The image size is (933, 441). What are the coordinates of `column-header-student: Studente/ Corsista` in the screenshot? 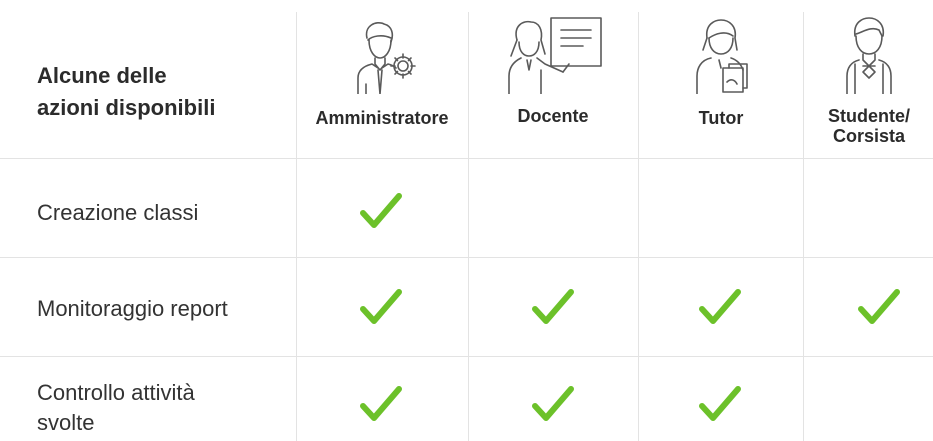 It's located at (869, 80).